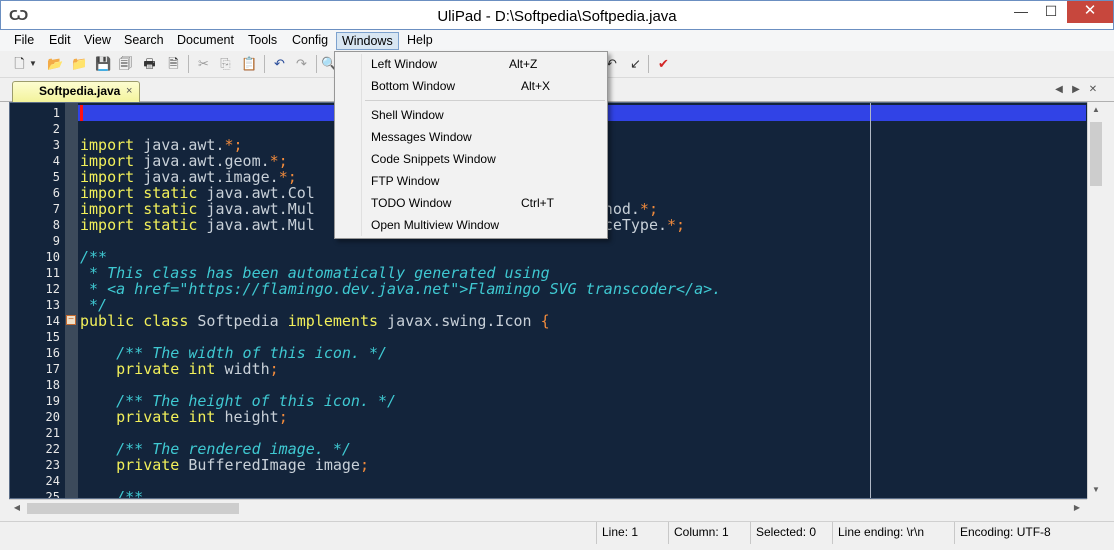 This screenshot has width=1114, height=550. Describe the element at coordinates (1096, 154) in the screenshot. I see `vertical-scroll-thumb` at that location.